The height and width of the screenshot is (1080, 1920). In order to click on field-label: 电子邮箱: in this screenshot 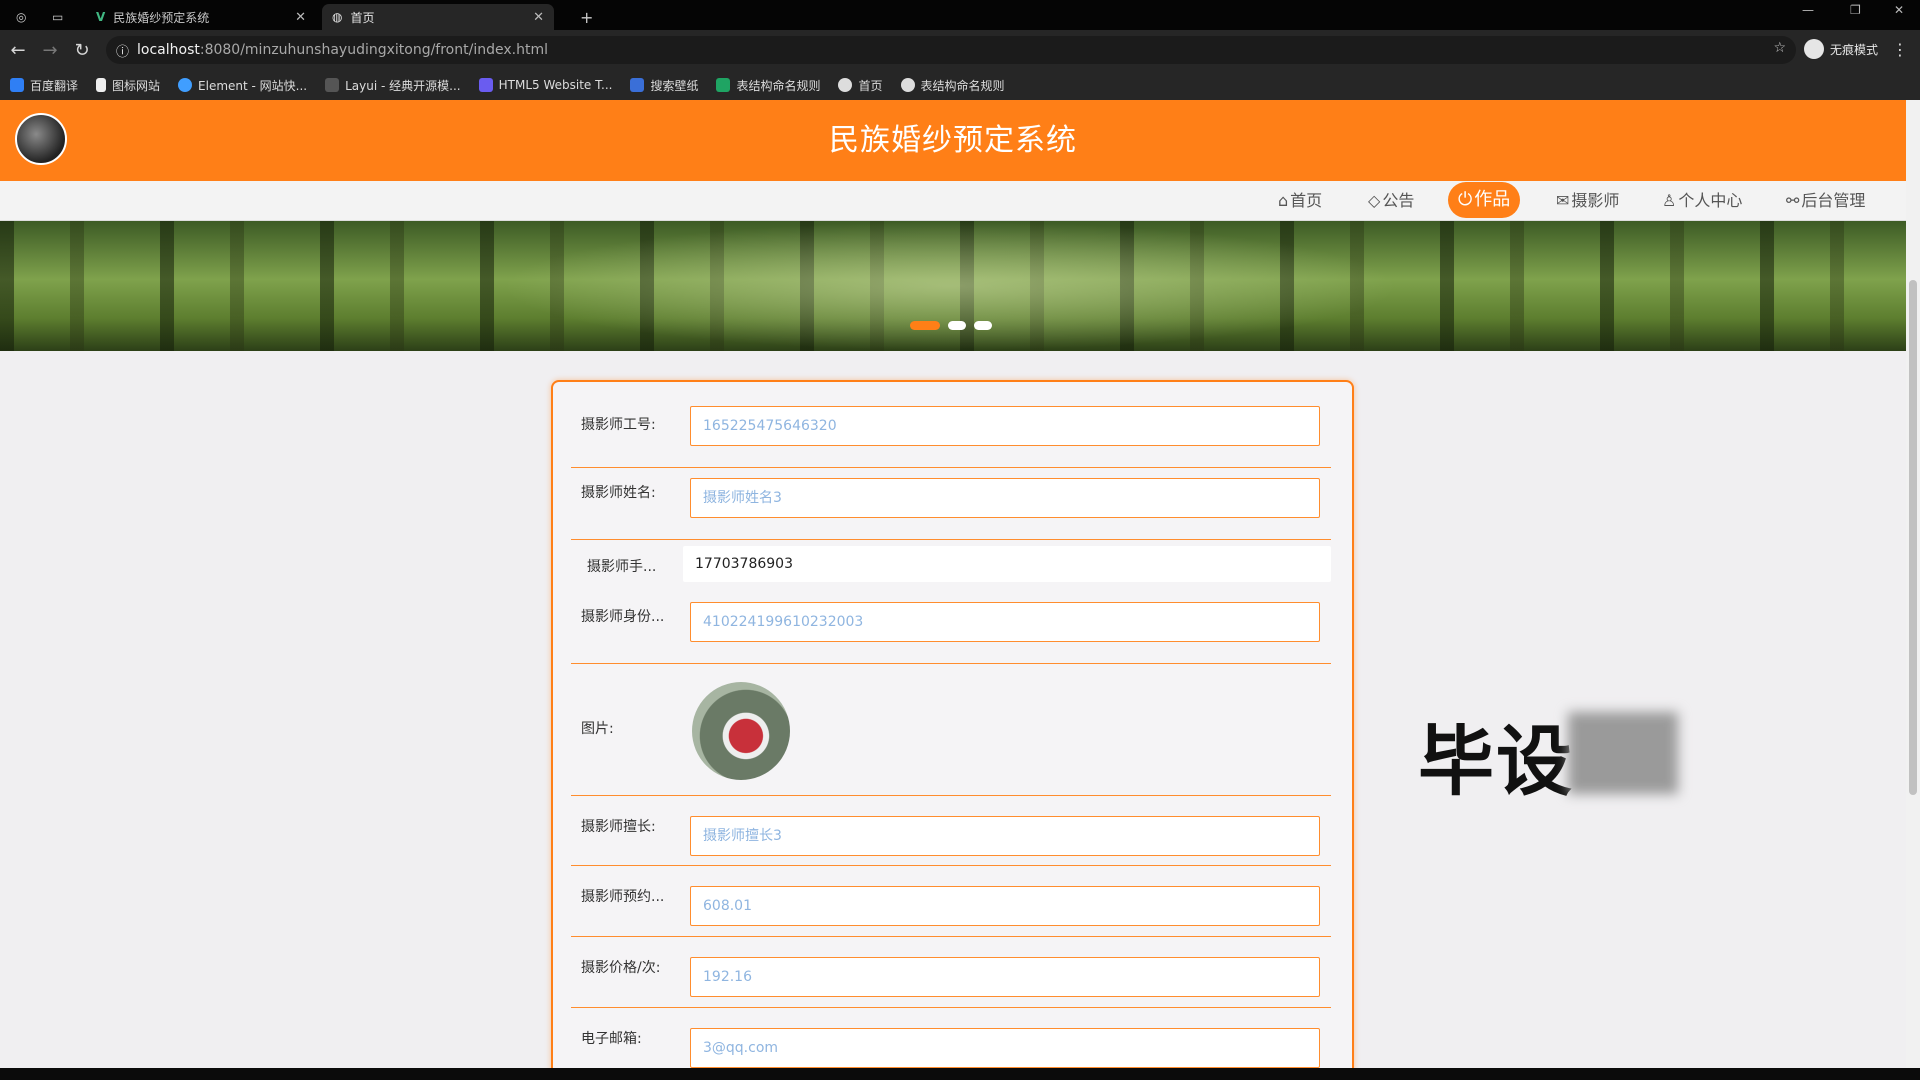, I will do `click(611, 1039)`.